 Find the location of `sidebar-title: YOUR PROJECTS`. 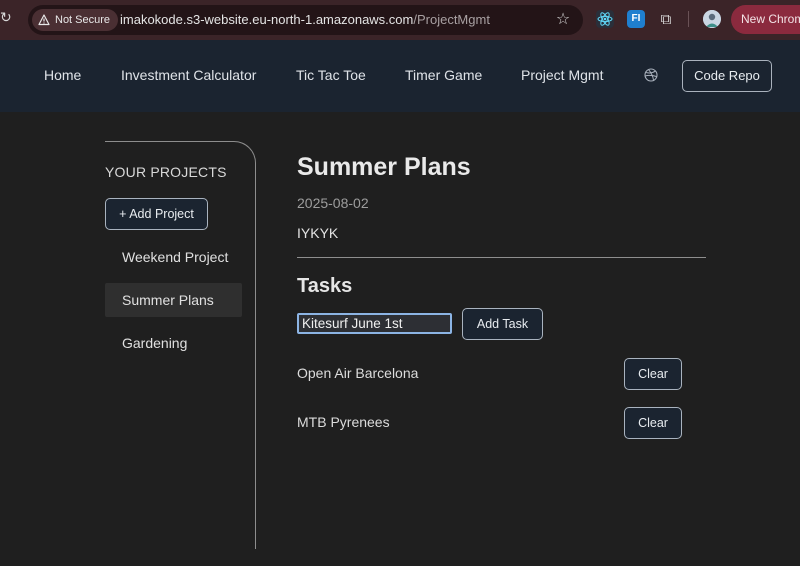

sidebar-title: YOUR PROJECTS is located at coordinates (166, 172).